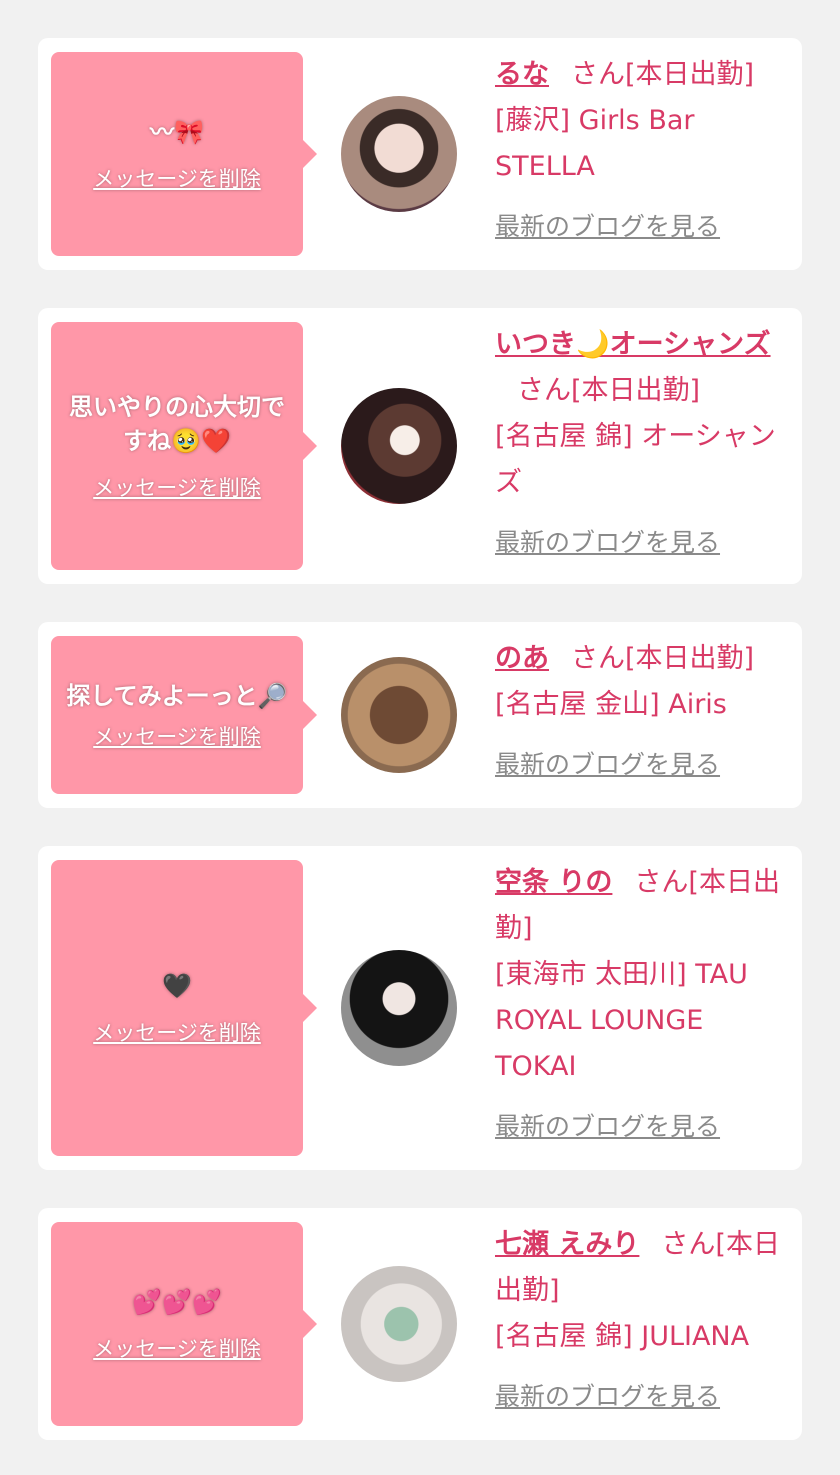  What do you see at coordinates (611, 704) in the screenshot?
I see `shop-area: [名古屋 金山] Airis` at bounding box center [611, 704].